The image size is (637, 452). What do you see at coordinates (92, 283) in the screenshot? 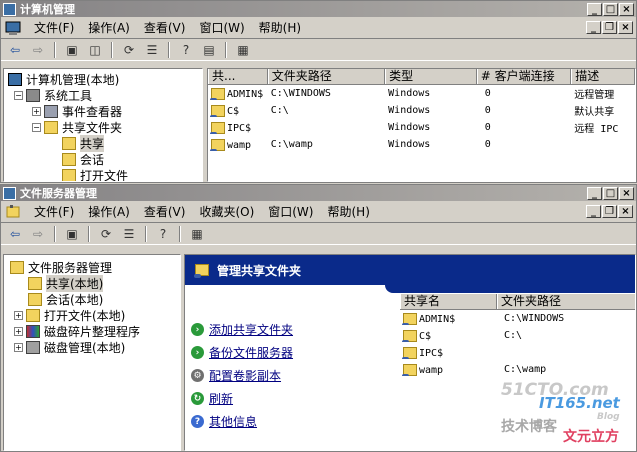
I see `tree-item-shares: 共享(本地)` at bounding box center [92, 283].